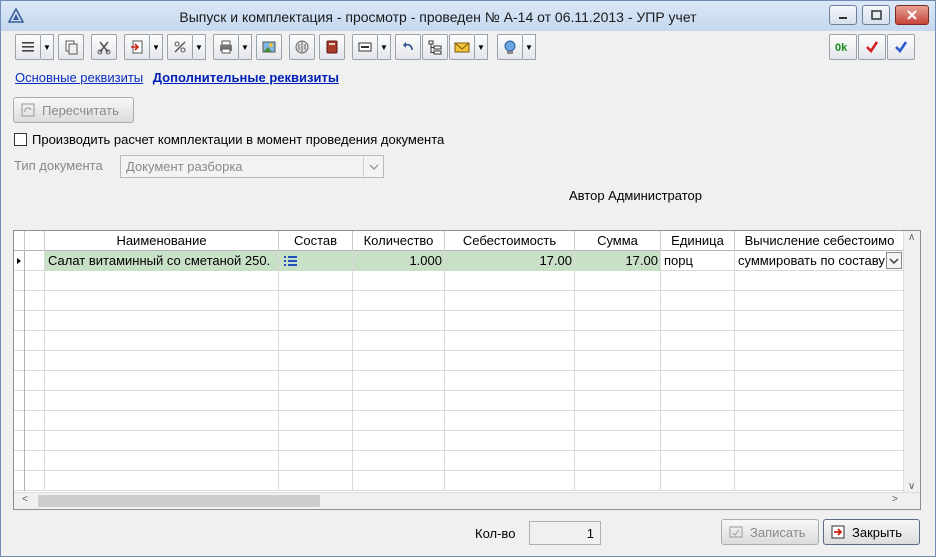  I want to click on cut-button, so click(104, 47).